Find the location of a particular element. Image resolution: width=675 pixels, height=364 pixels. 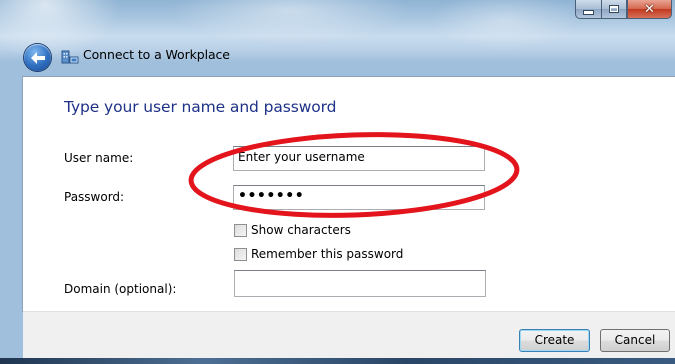

domain-input is located at coordinates (360, 283).